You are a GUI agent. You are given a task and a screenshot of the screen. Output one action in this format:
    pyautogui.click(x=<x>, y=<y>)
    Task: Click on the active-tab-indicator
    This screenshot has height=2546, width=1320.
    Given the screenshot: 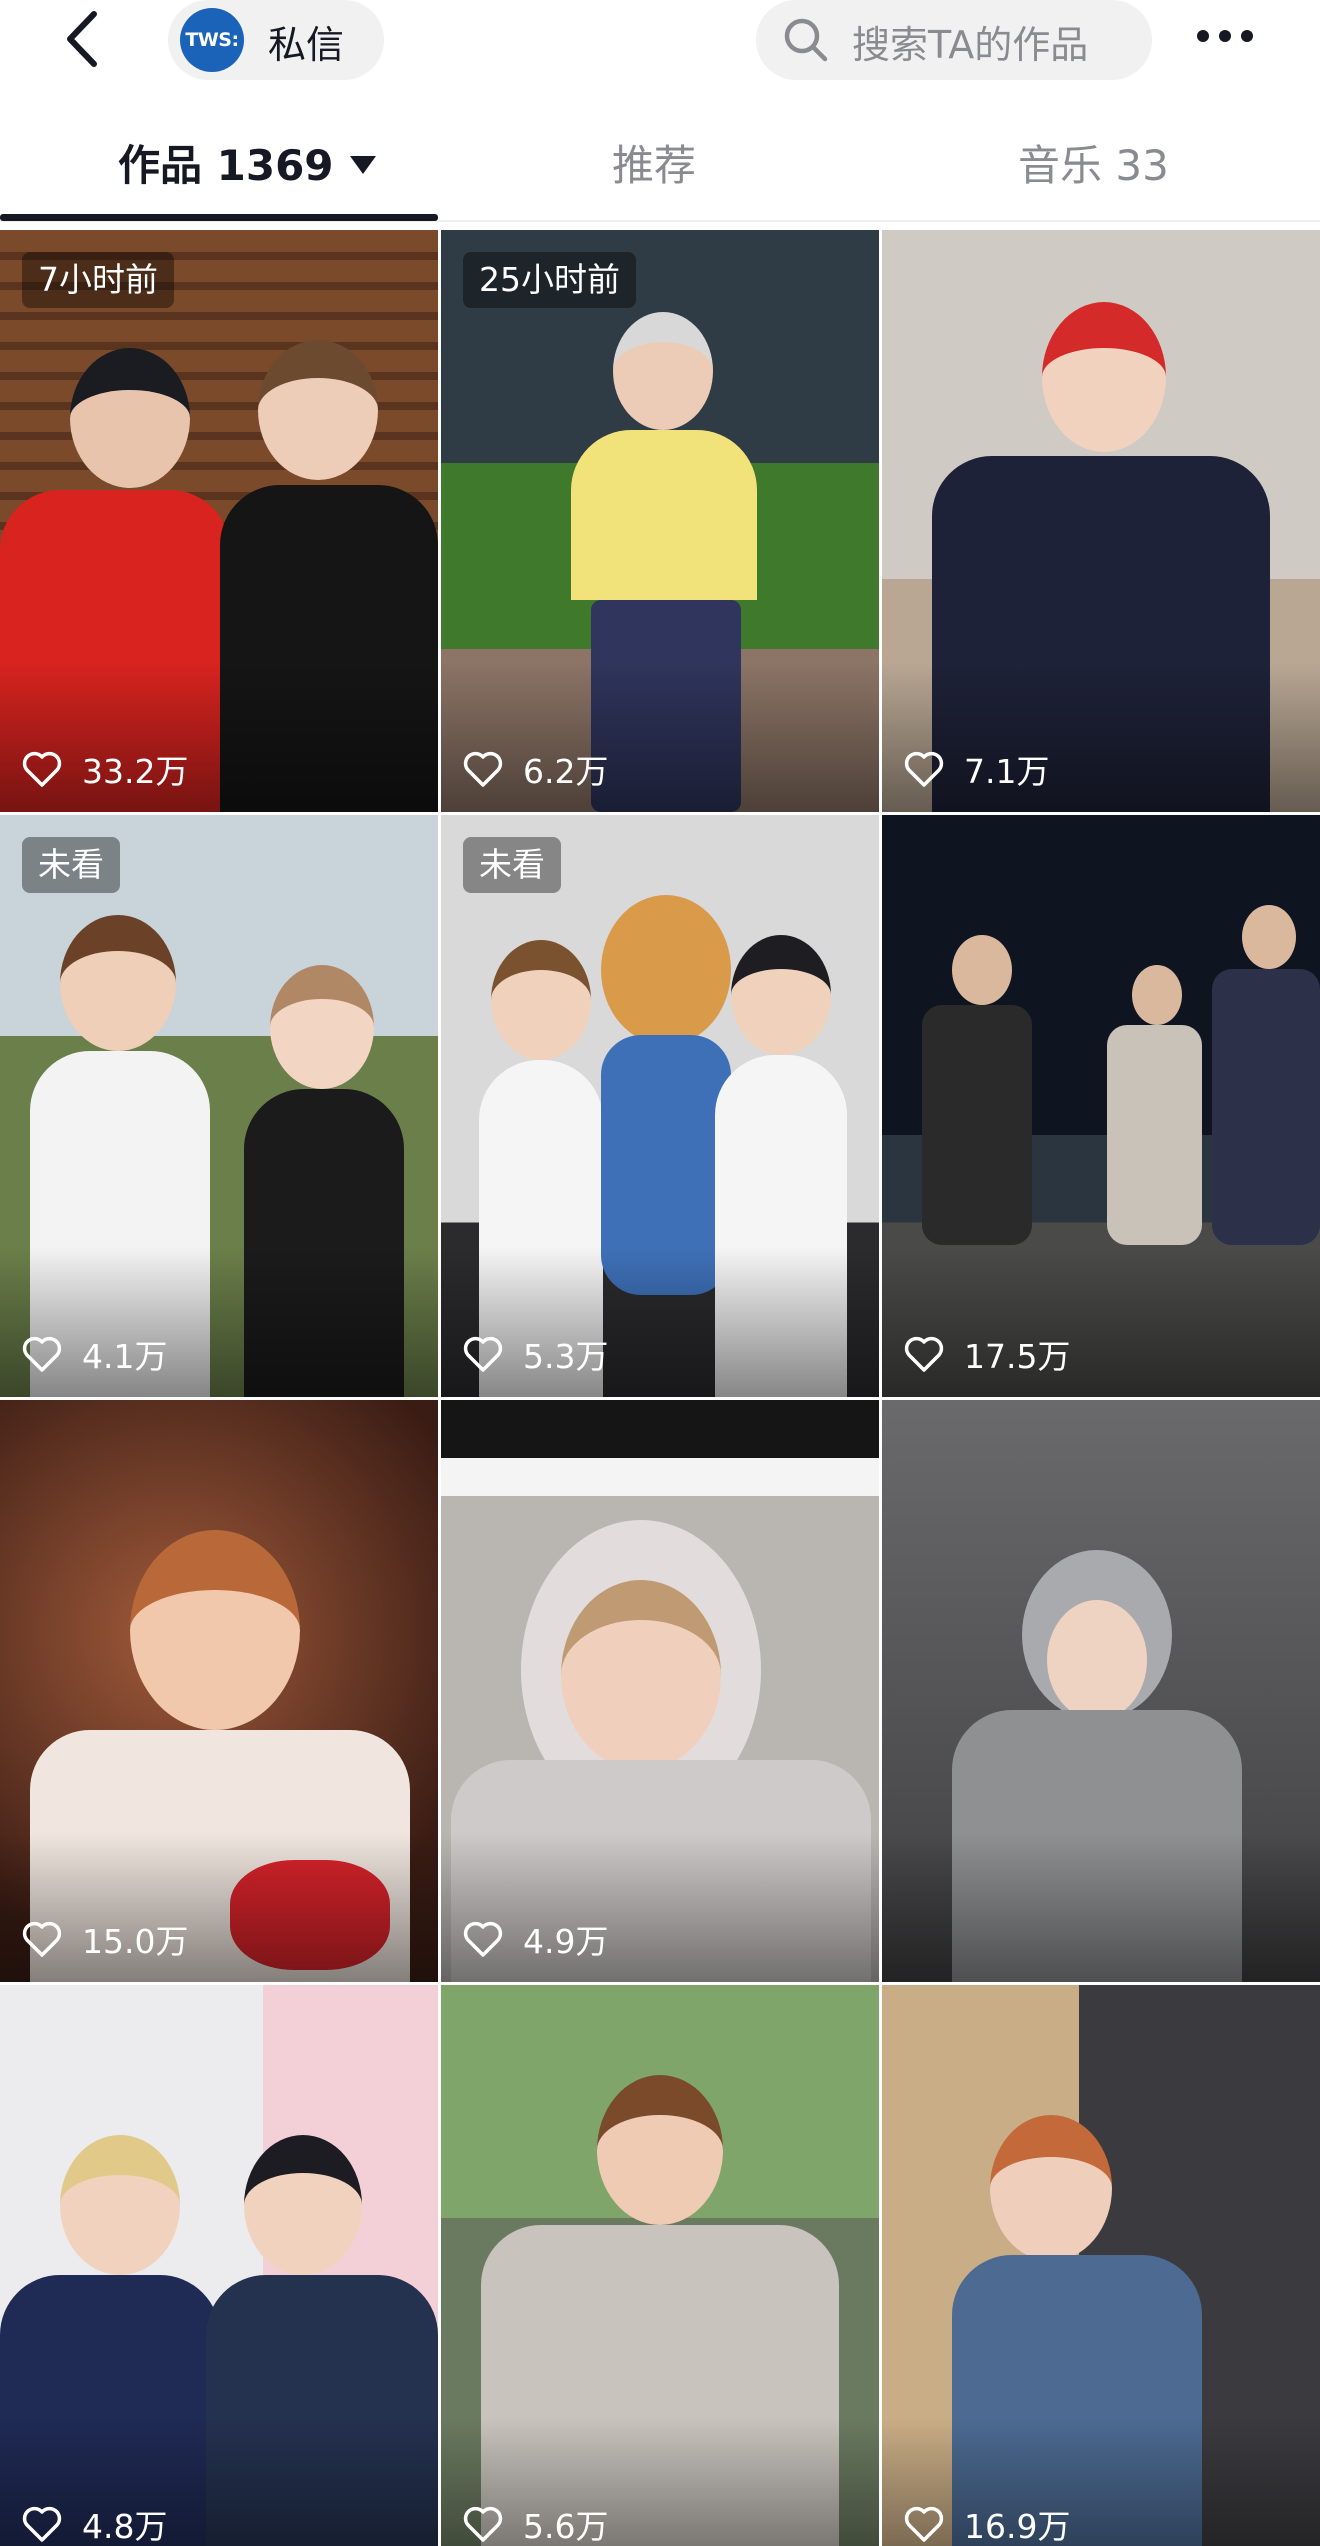 What is the action you would take?
    pyautogui.click(x=219, y=217)
    